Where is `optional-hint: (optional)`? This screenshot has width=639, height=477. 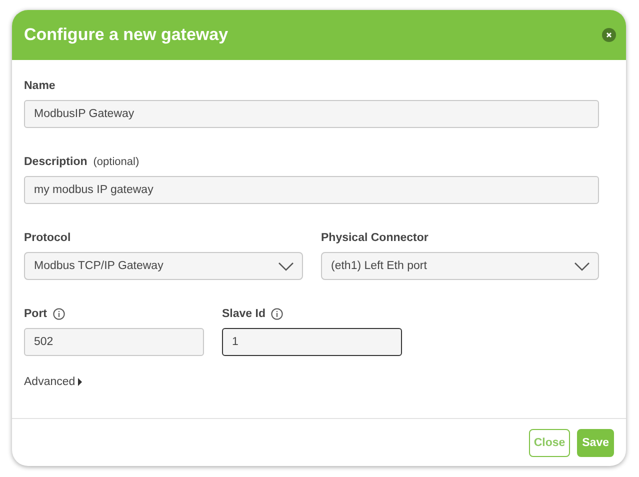 optional-hint: (optional) is located at coordinates (116, 162).